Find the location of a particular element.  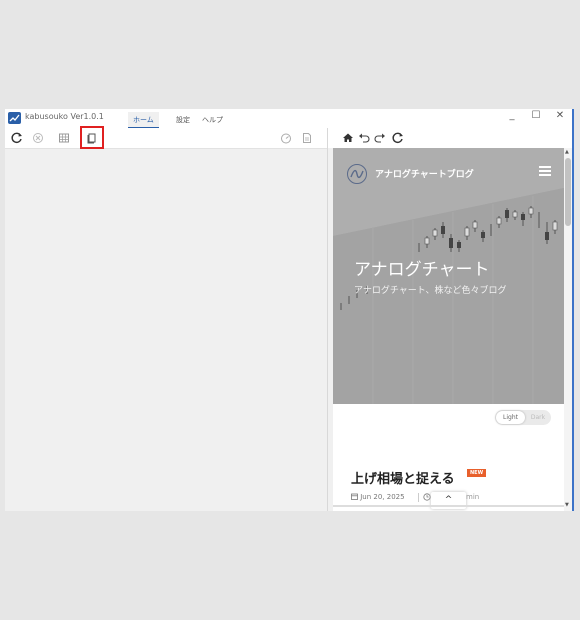

pane-divider is located at coordinates (327, 319).